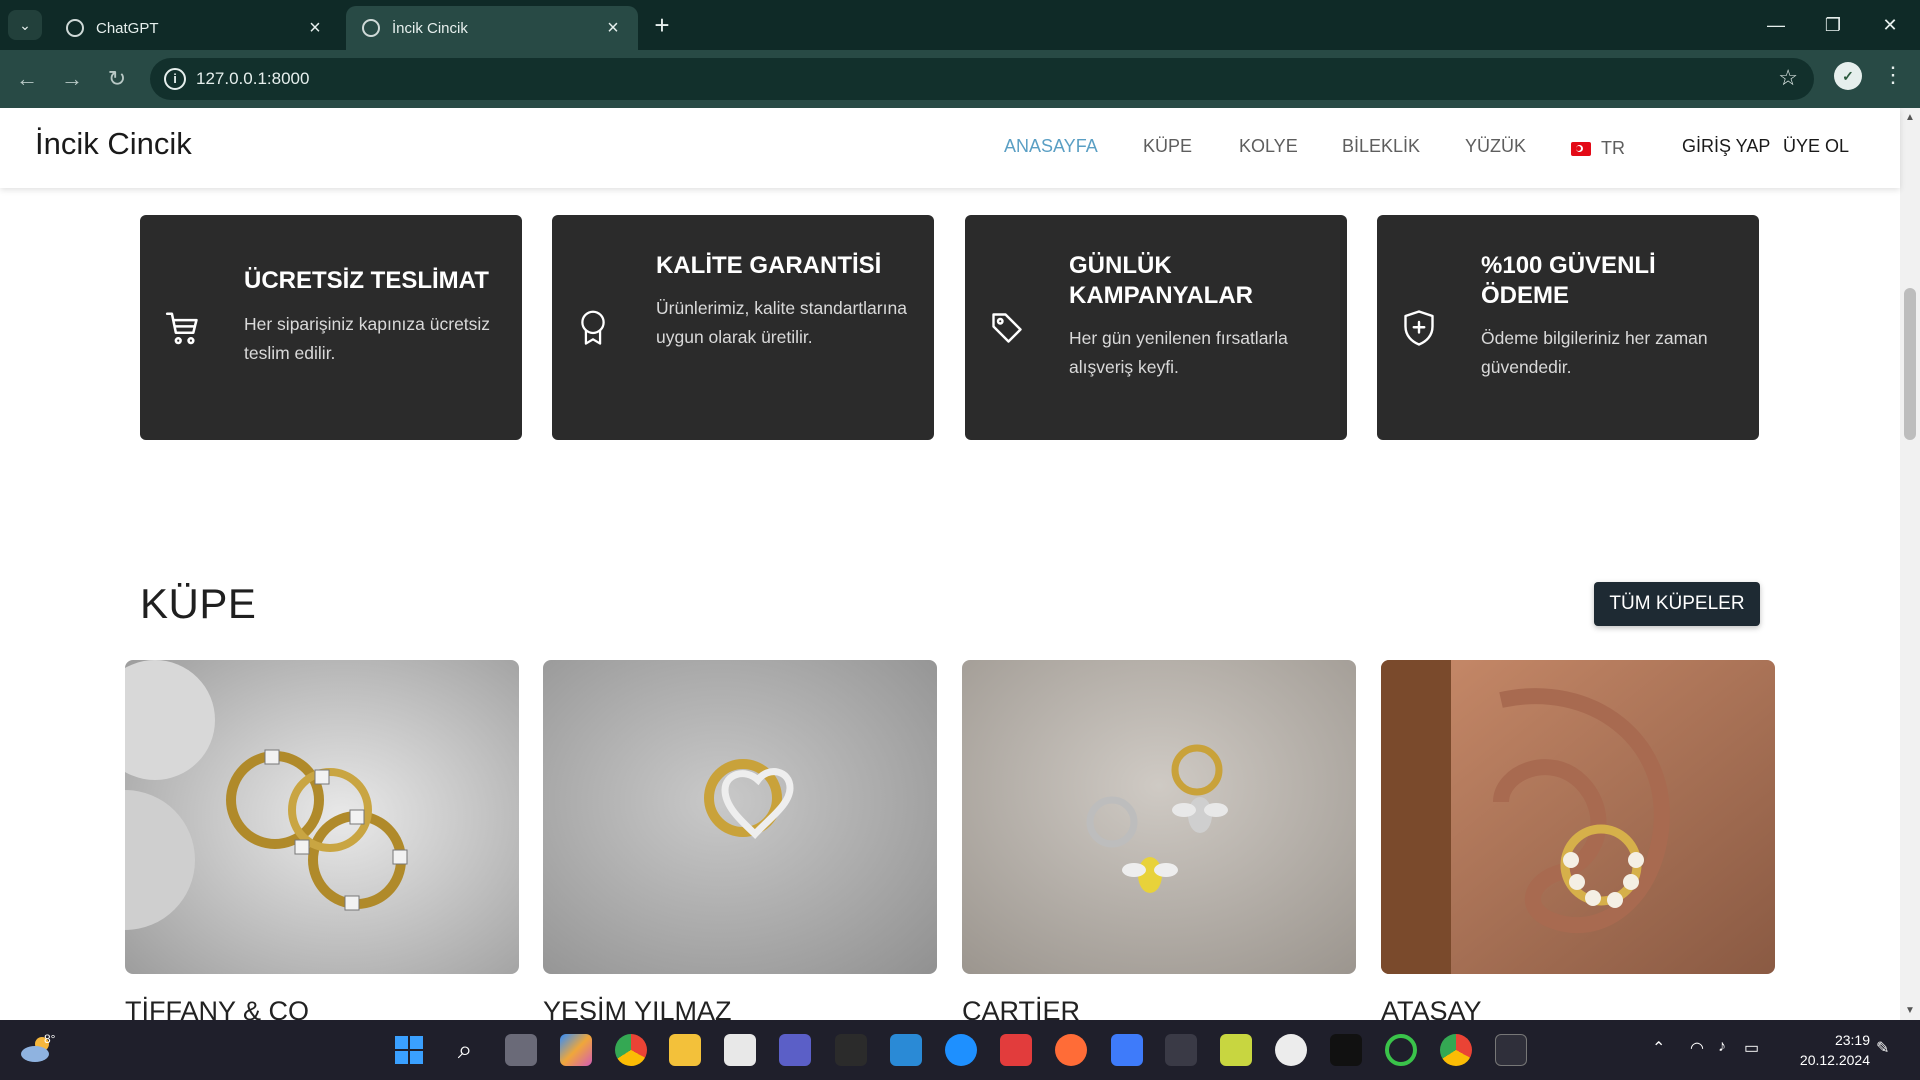 The image size is (1920, 1080). What do you see at coordinates (198, 603) in the screenshot?
I see `section-title: KÜPE` at bounding box center [198, 603].